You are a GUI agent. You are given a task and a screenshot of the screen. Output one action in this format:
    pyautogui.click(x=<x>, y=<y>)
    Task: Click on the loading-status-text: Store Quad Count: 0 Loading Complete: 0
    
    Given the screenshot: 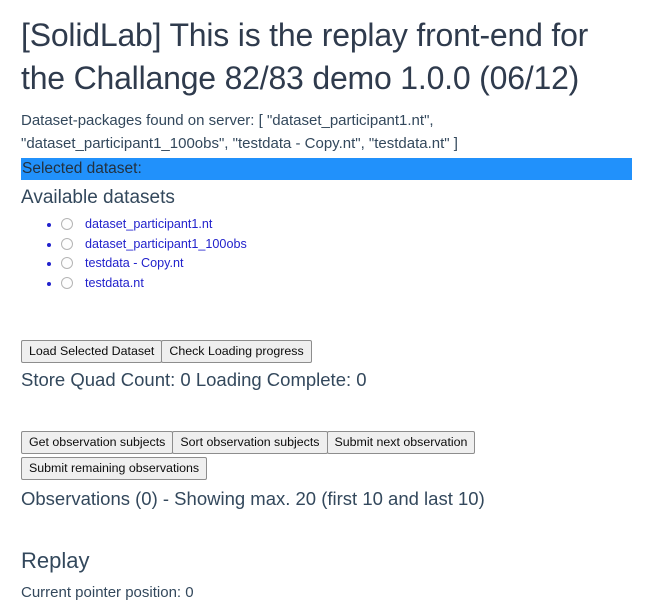 What is the action you would take?
    pyautogui.click(x=194, y=380)
    